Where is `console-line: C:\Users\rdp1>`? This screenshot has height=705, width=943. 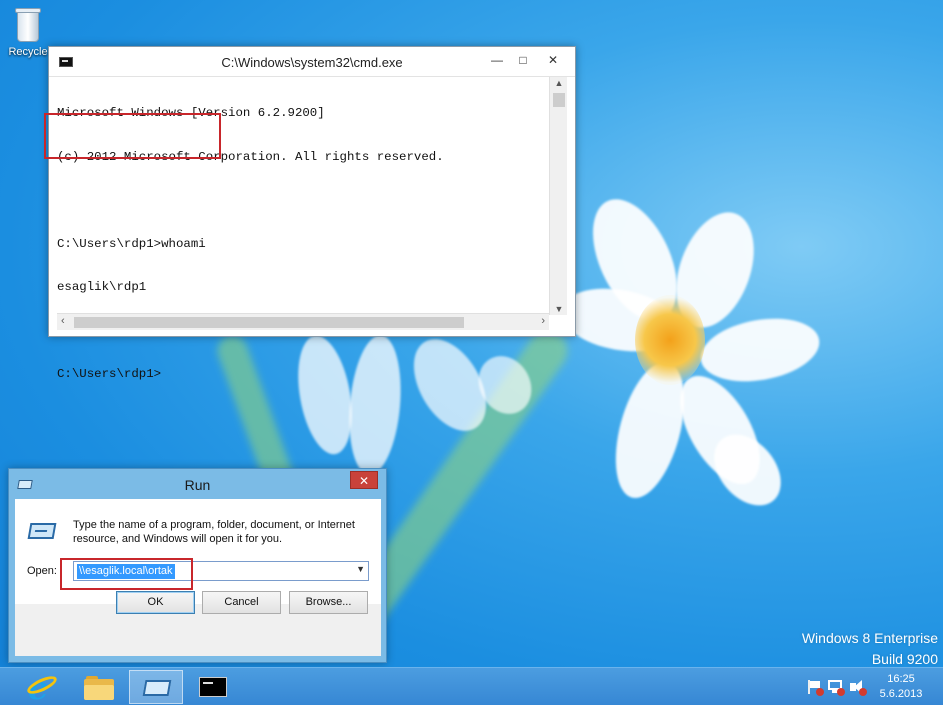
console-line: C:\Users\rdp1> is located at coordinates (109, 374).